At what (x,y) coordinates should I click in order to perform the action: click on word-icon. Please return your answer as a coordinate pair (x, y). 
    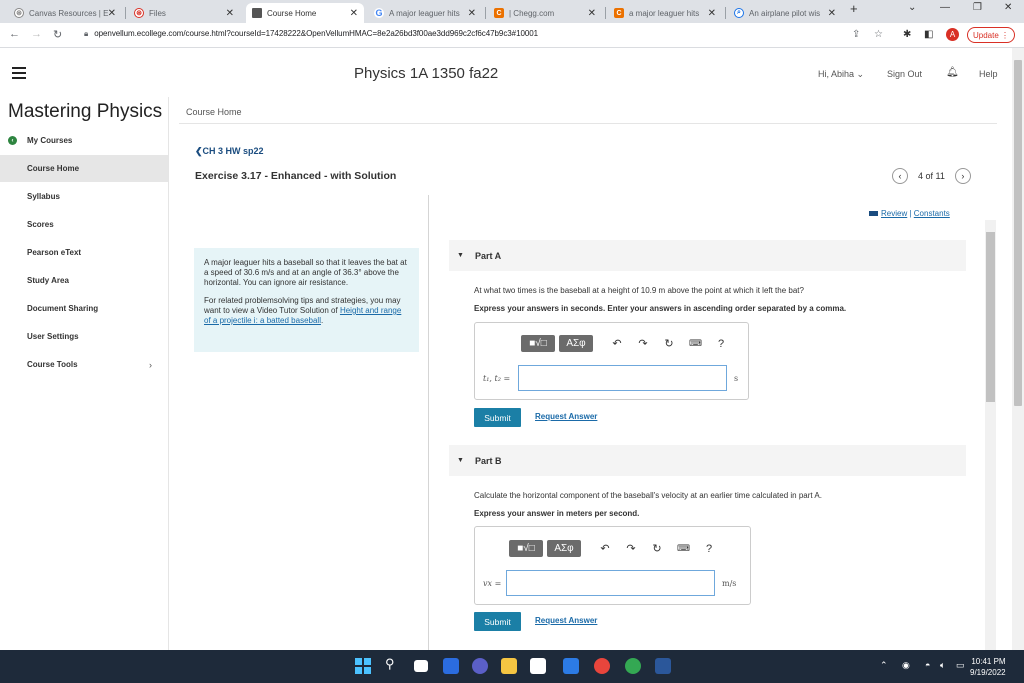
    Looking at the image, I should click on (663, 666).